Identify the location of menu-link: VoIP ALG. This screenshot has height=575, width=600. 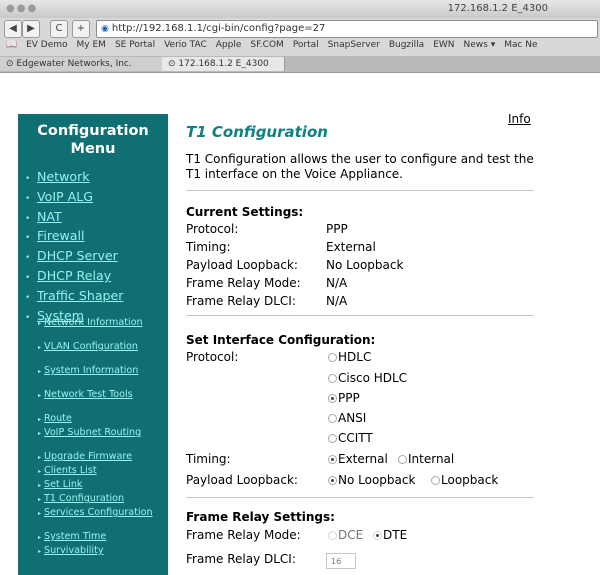
(65, 196).